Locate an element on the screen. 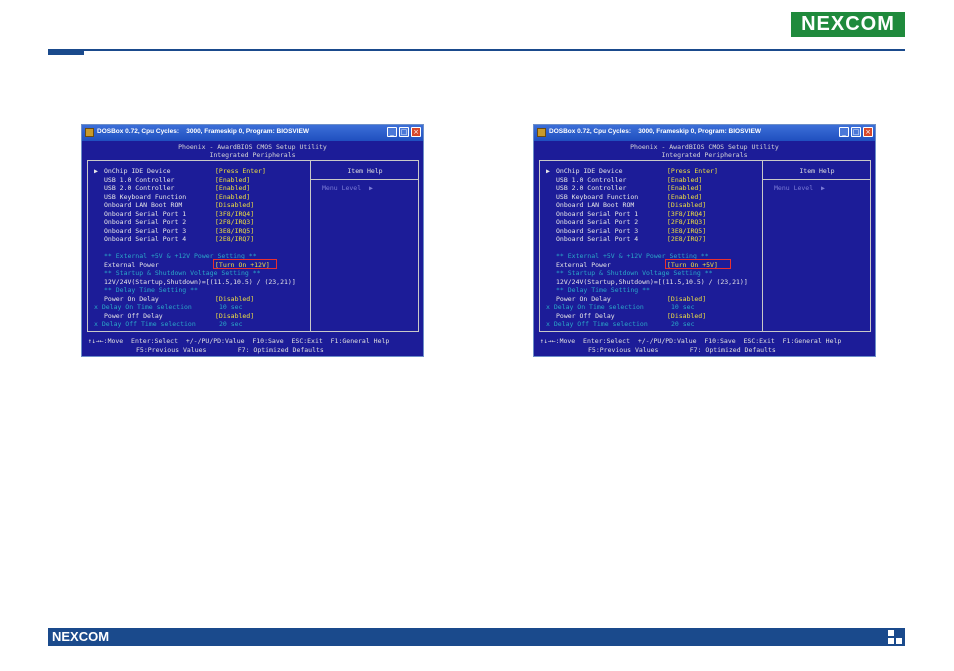  delay-off-time-label: x Delay Off Time selection is located at coordinates (145, 324).